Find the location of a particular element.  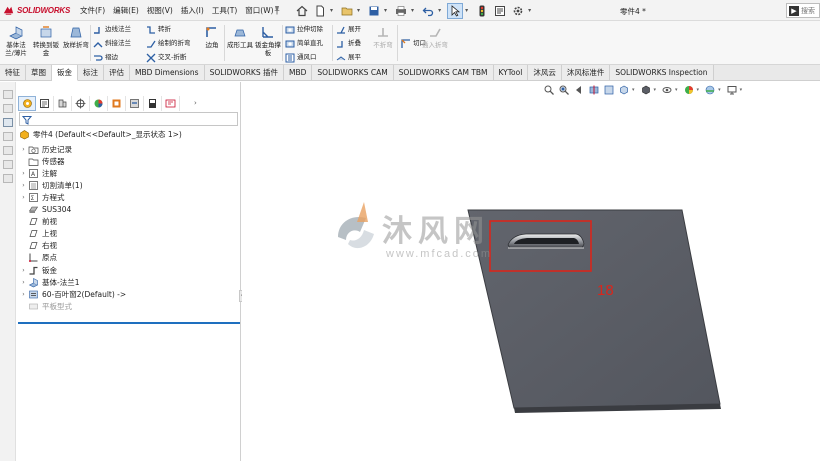

tab-solidworks-cam-tbm: SOLIDWORKS CAM TBM is located at coordinates (443, 72).